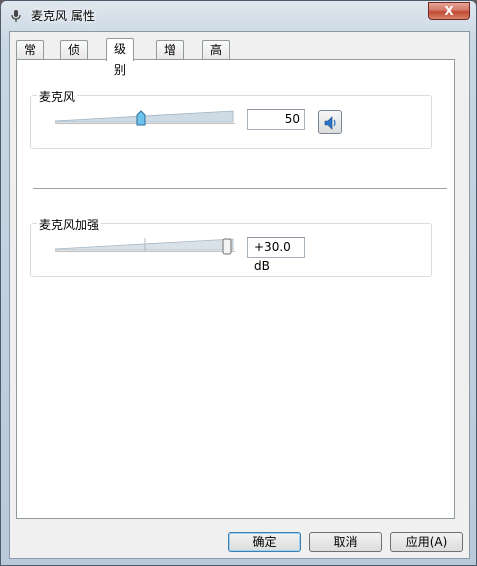 The height and width of the screenshot is (566, 477). Describe the element at coordinates (231, 118) in the screenshot. I see `microphone-group: 麦克风 50` at that location.